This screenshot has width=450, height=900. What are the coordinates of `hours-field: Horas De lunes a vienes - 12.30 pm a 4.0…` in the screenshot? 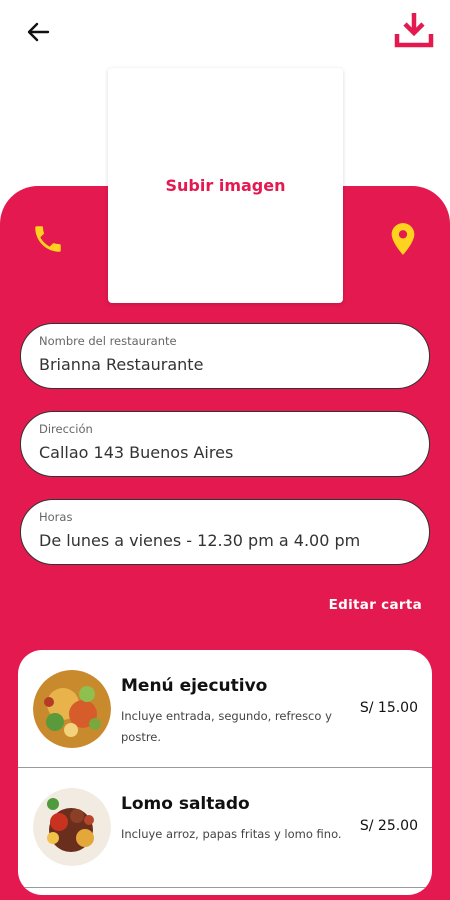 It's located at (225, 532).